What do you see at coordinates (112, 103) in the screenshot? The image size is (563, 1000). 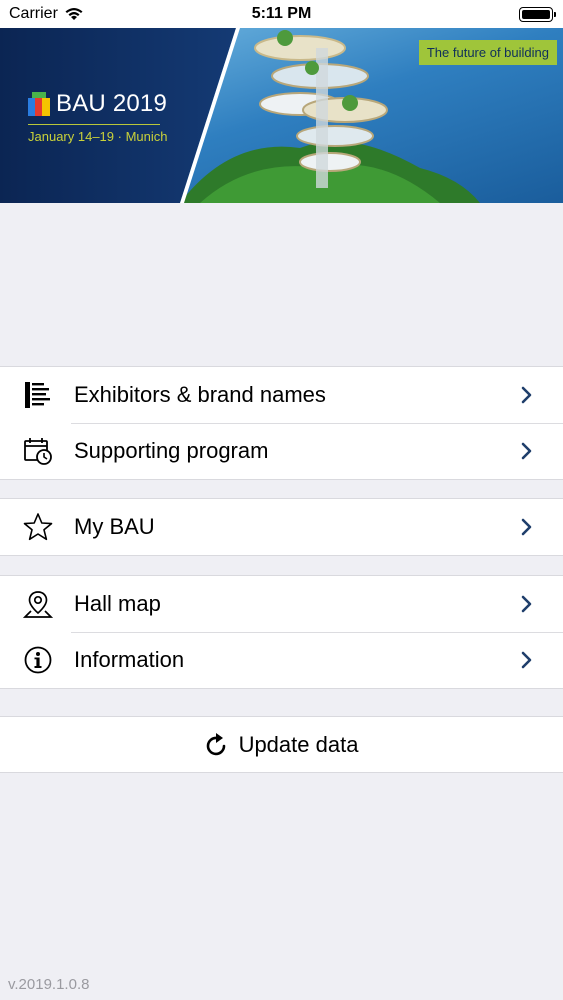 I see `banner-title: BAU 2019` at bounding box center [112, 103].